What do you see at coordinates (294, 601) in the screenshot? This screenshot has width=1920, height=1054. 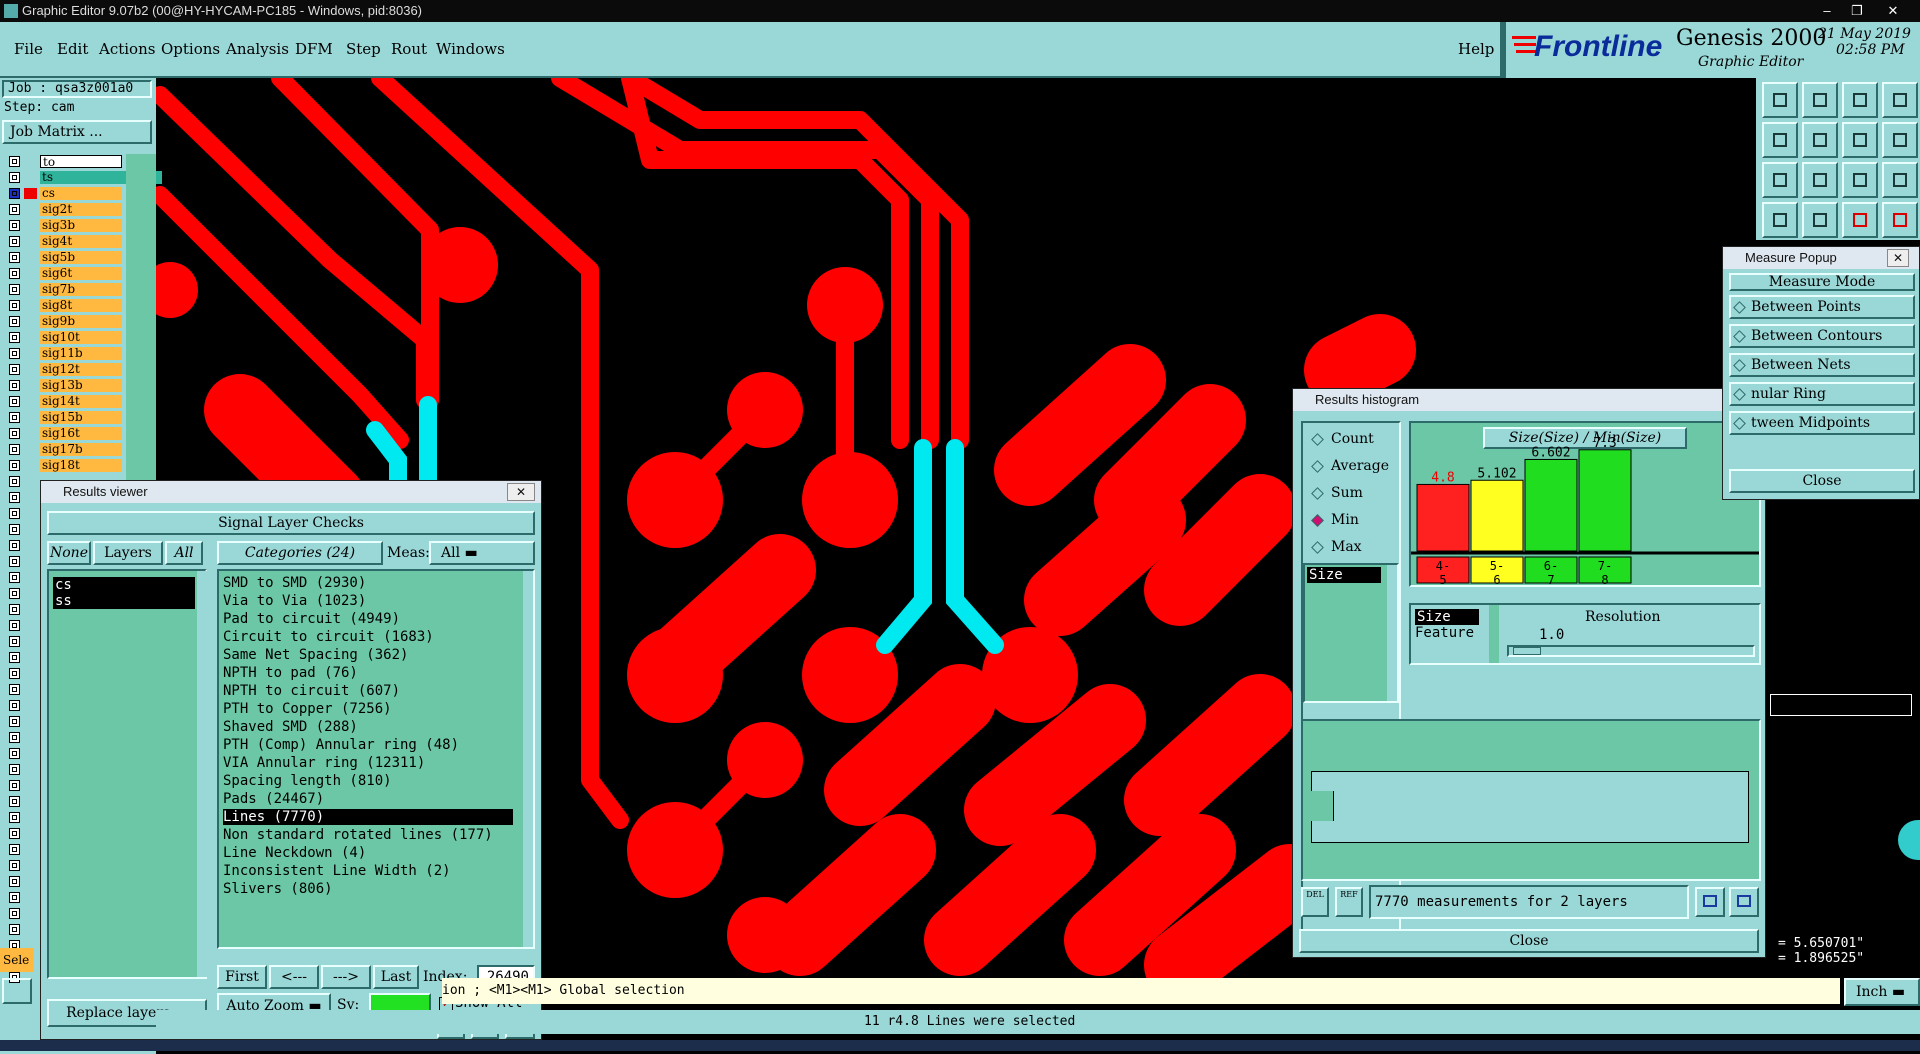 I see `category-item: Via to Via (1023)` at bounding box center [294, 601].